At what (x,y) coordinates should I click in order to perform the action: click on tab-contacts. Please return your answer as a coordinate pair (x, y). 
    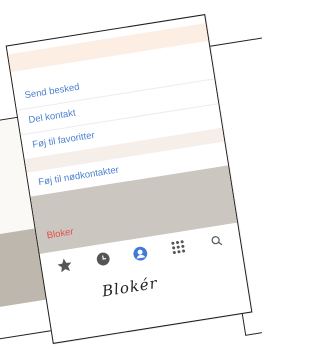
    Looking at the image, I should click on (141, 253).